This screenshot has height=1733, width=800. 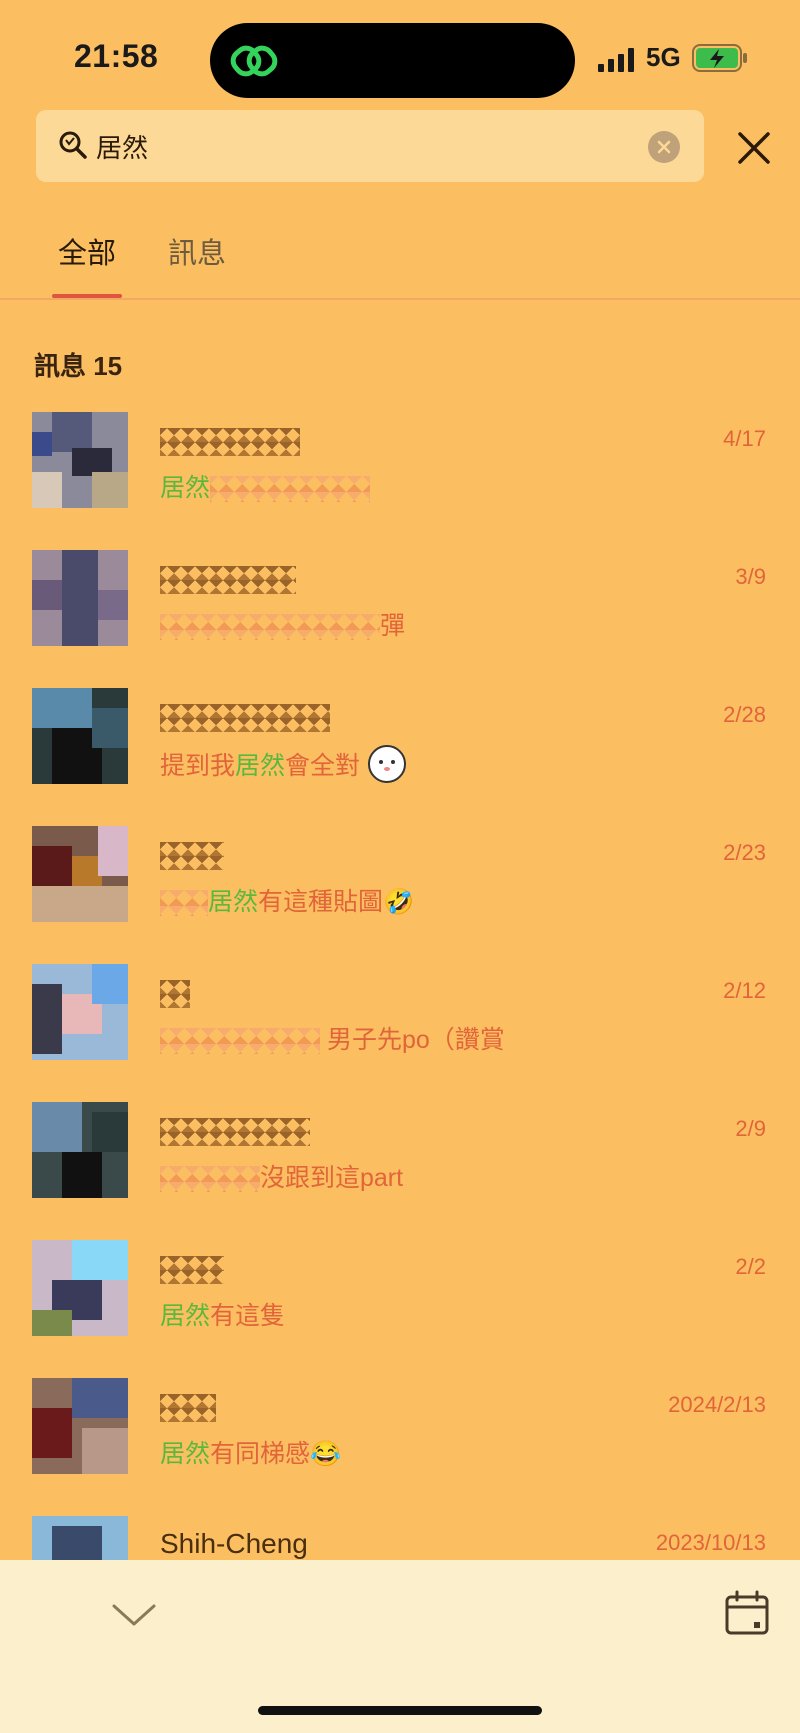 What do you see at coordinates (234, 1543) in the screenshot?
I see `contact-name: Shih-Cheng` at bounding box center [234, 1543].